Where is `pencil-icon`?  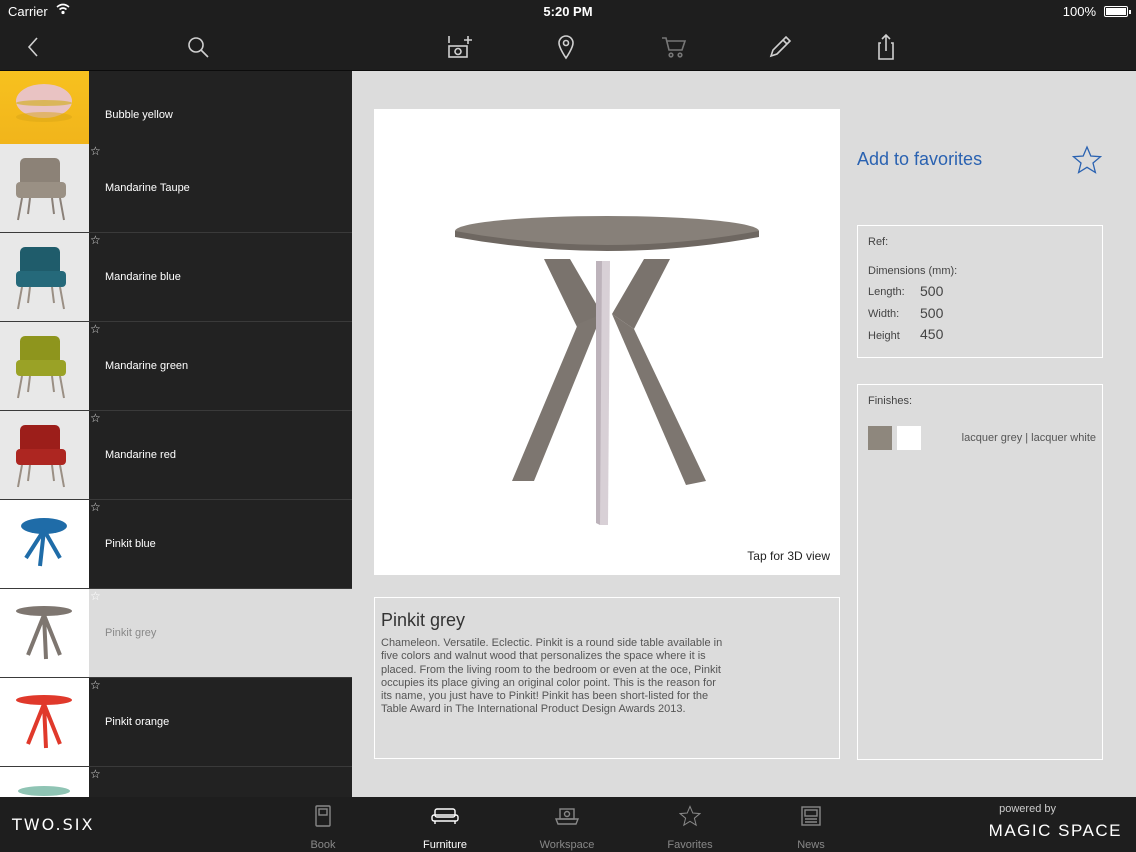
pencil-icon is located at coordinates (780, 47).